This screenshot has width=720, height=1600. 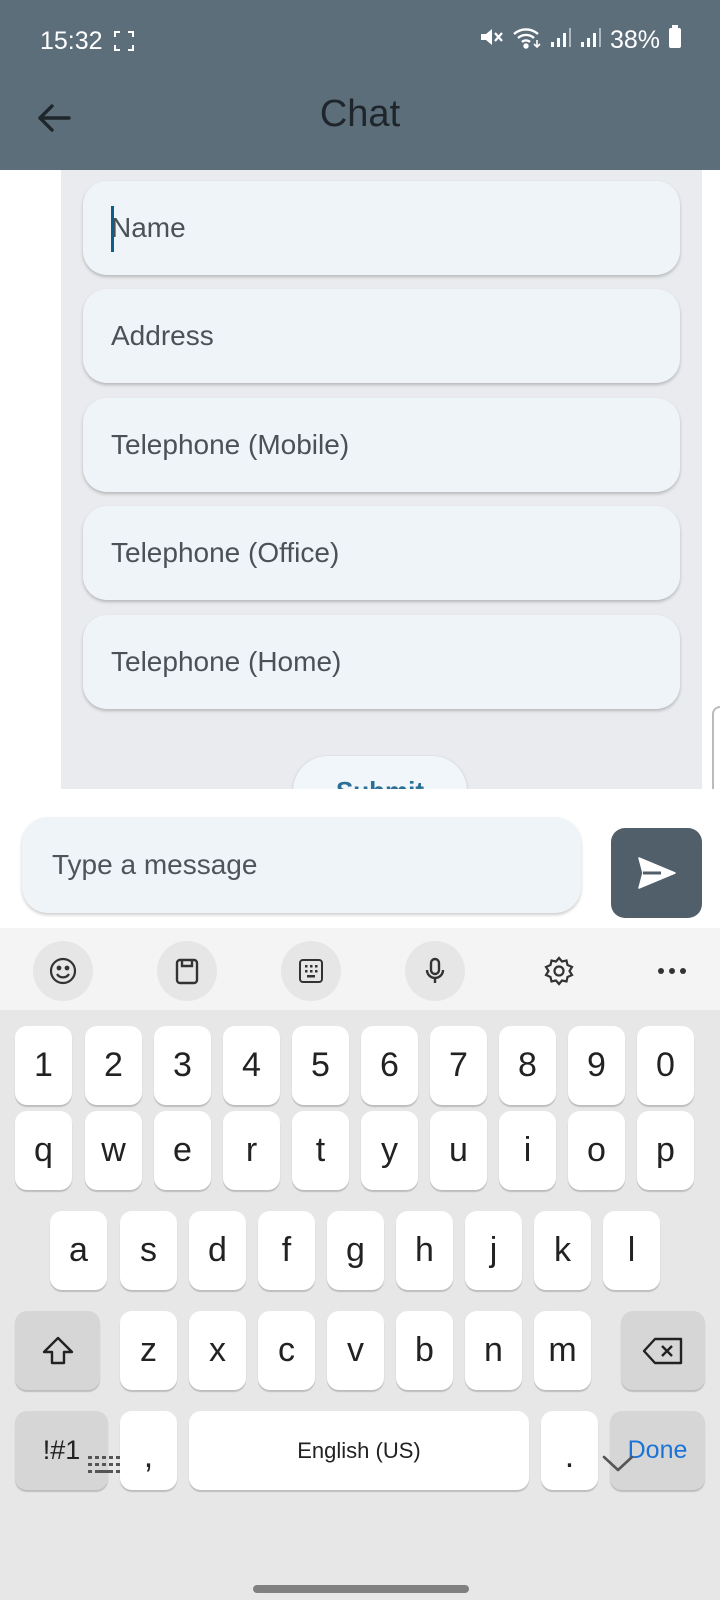 What do you see at coordinates (112, 229) in the screenshot?
I see `text-cursor` at bounding box center [112, 229].